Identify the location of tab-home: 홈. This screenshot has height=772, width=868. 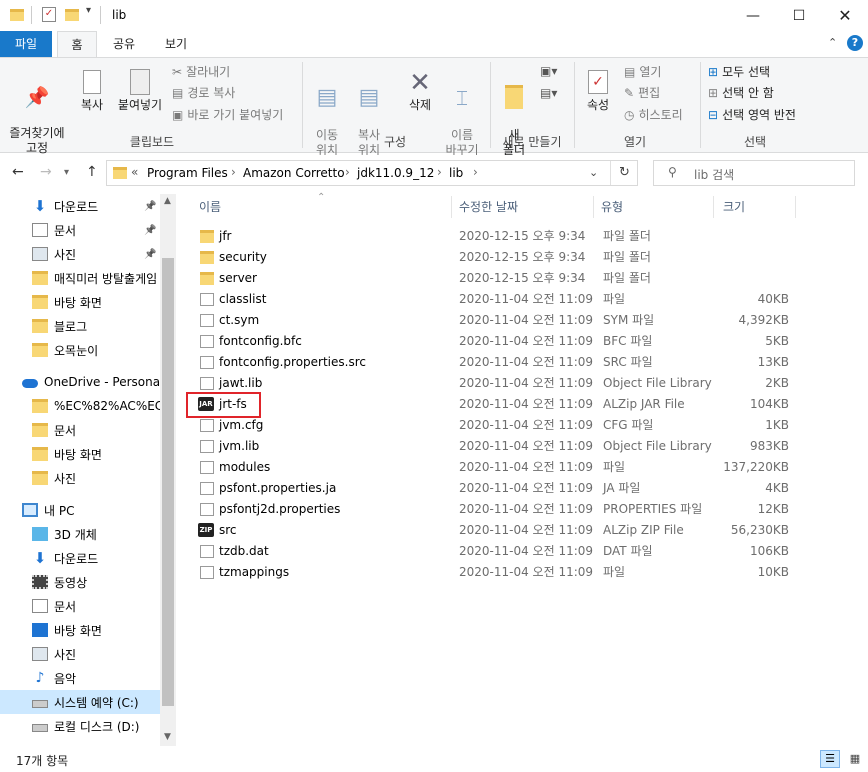
(77, 44).